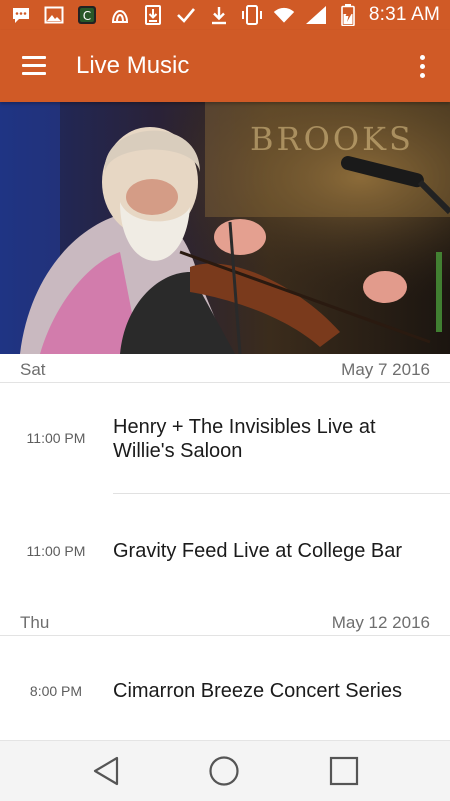 The image size is (450, 801). I want to click on event-title: Gravity Feed Live at College Bar, so click(258, 551).